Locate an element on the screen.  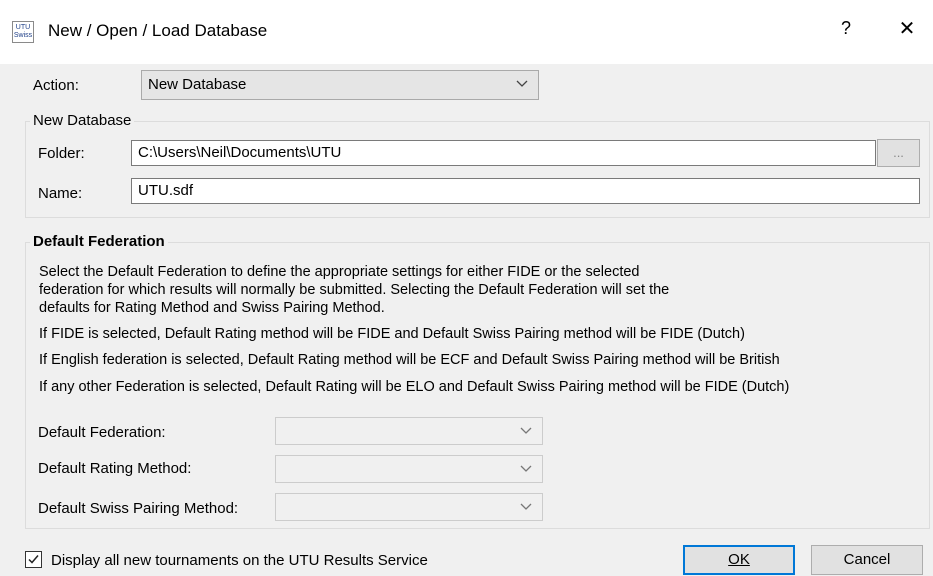
title-bar: UTU Swiss New / Open / Load Database ? ✕ is located at coordinates (466, 32).